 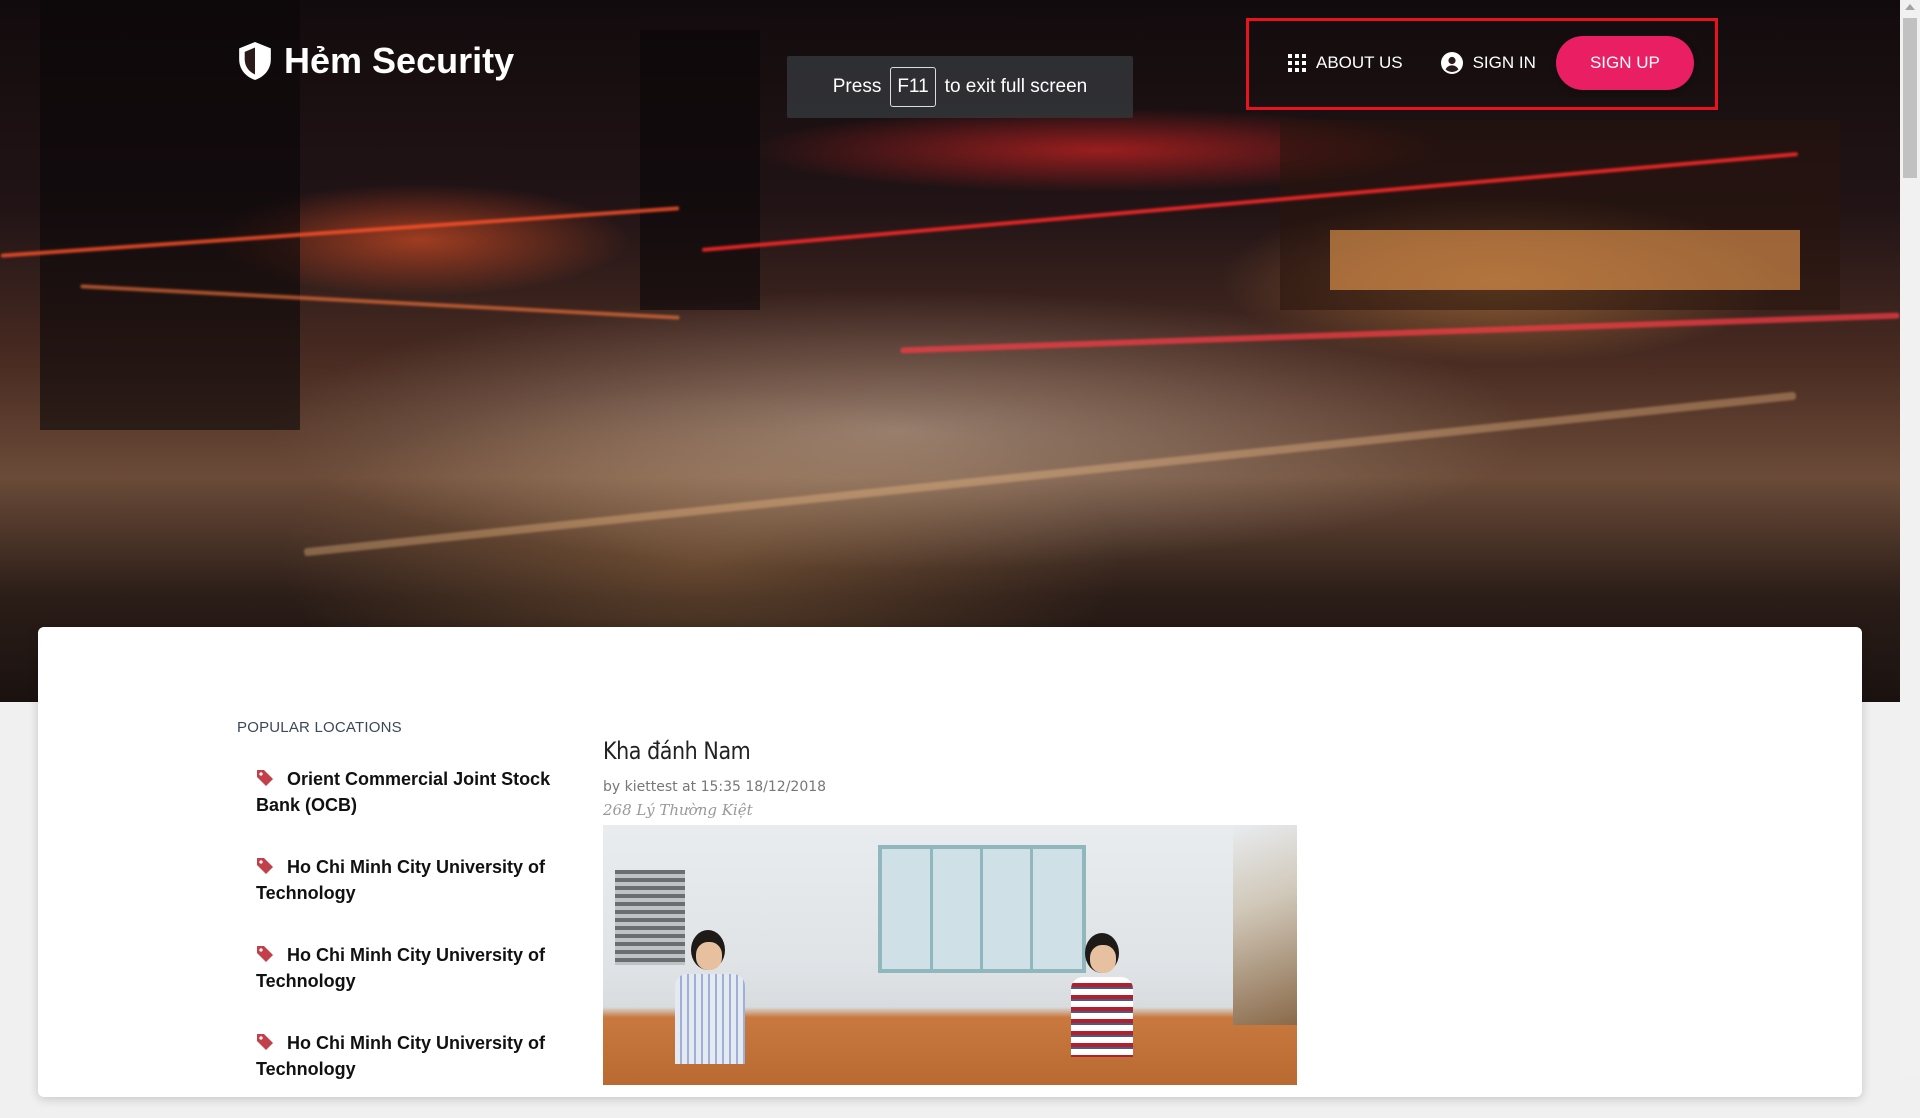 I want to click on location-label: Orient Commercial Joint Stock Bank (OCB), so click(x=403, y=792).